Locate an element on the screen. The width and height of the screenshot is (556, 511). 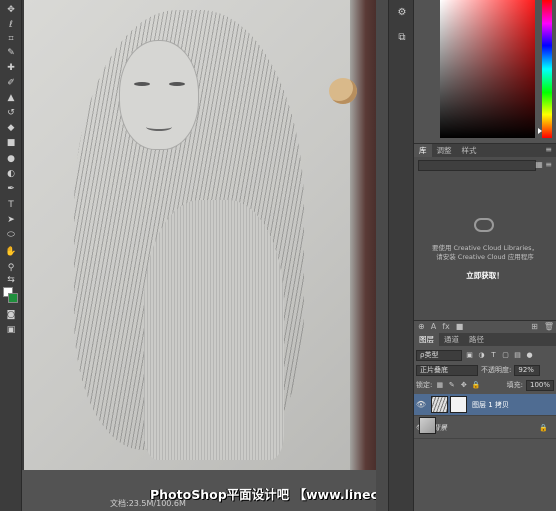
fill-label: 填充: is located at coordinates (514, 385).